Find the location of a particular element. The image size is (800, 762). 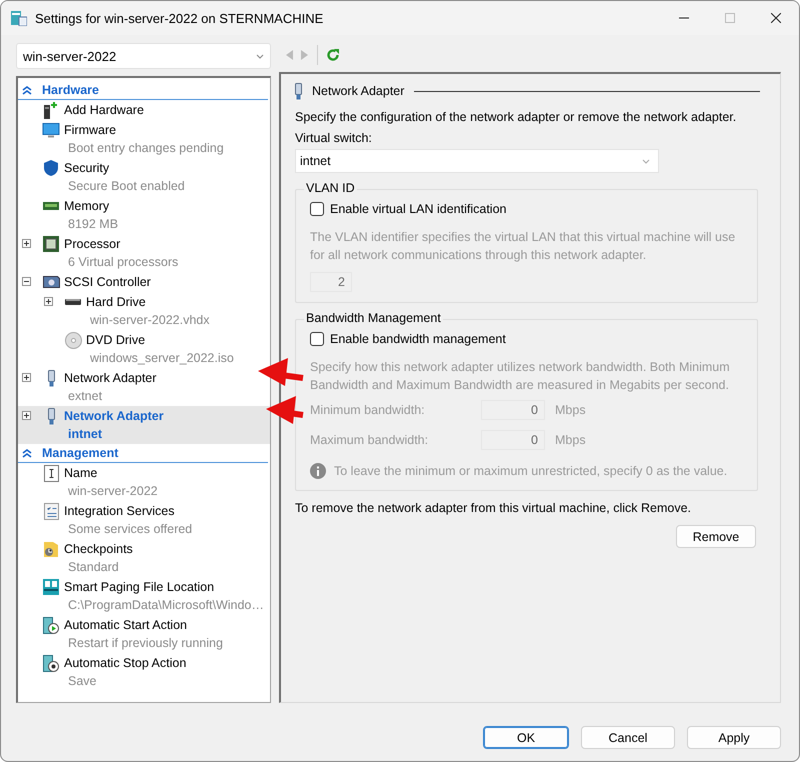

item-detail: Boot entry changes pending is located at coordinates (145, 148).